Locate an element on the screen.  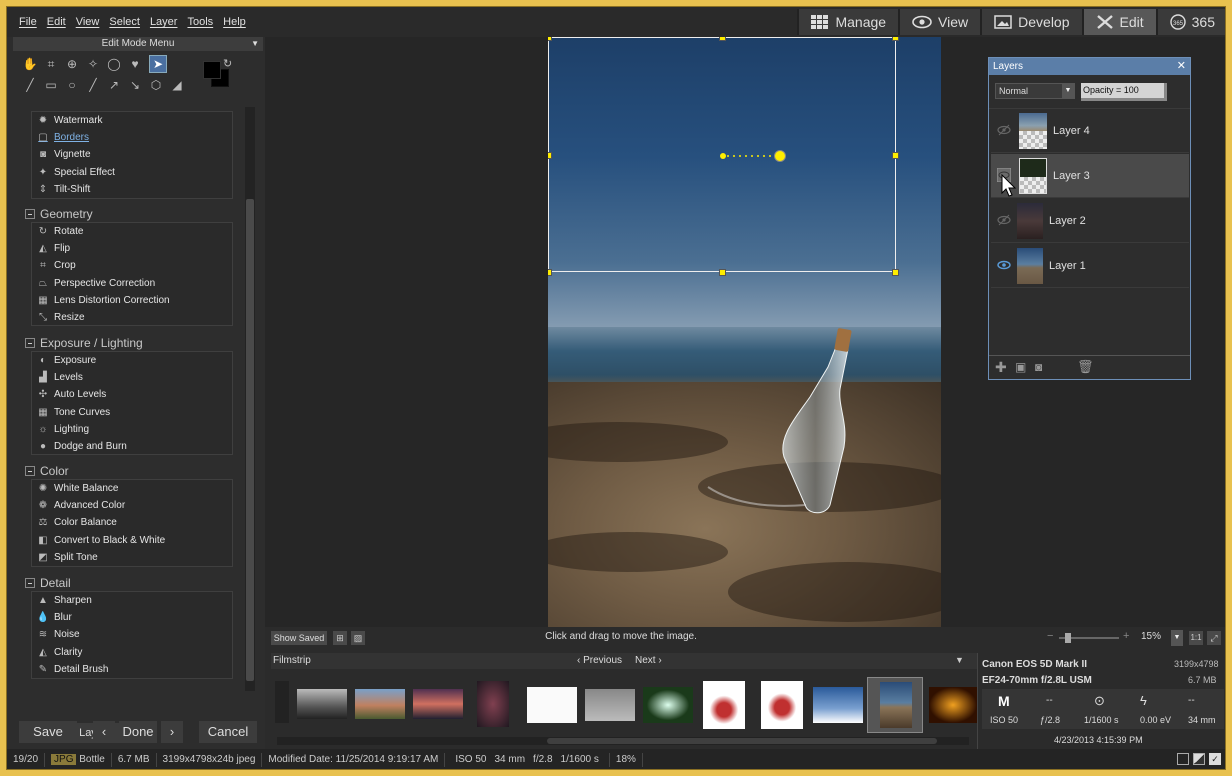
close-icon: ✕ is located at coordinates (1181, 66).